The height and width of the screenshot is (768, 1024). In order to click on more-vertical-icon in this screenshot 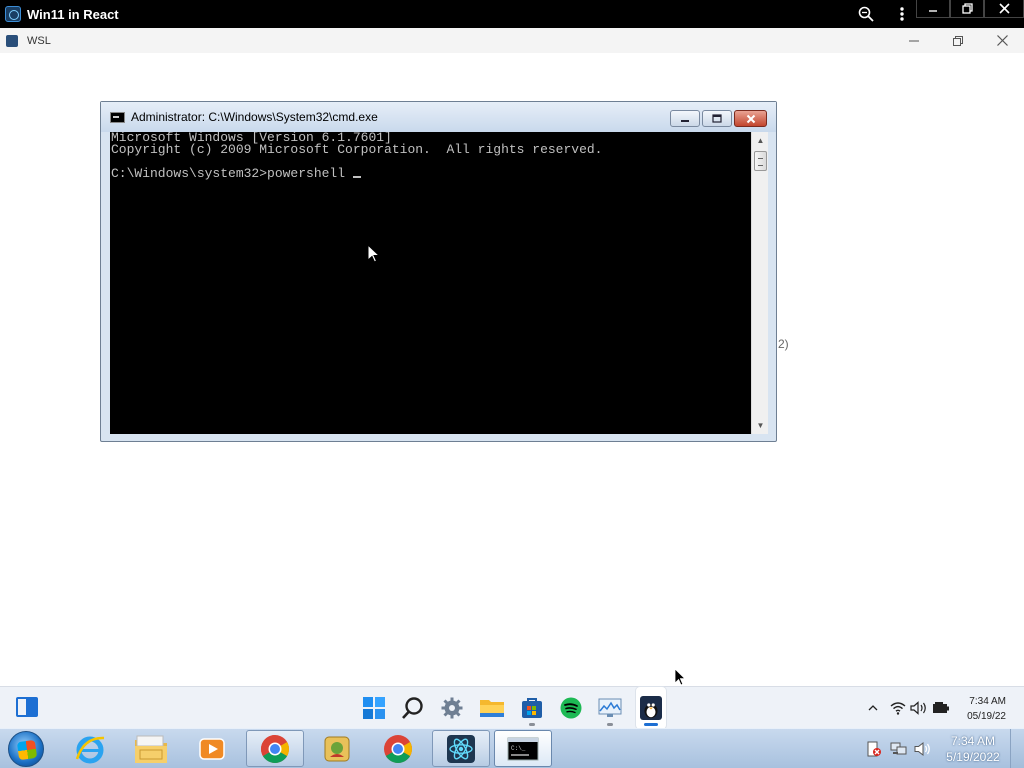, I will do `click(902, 14)`.